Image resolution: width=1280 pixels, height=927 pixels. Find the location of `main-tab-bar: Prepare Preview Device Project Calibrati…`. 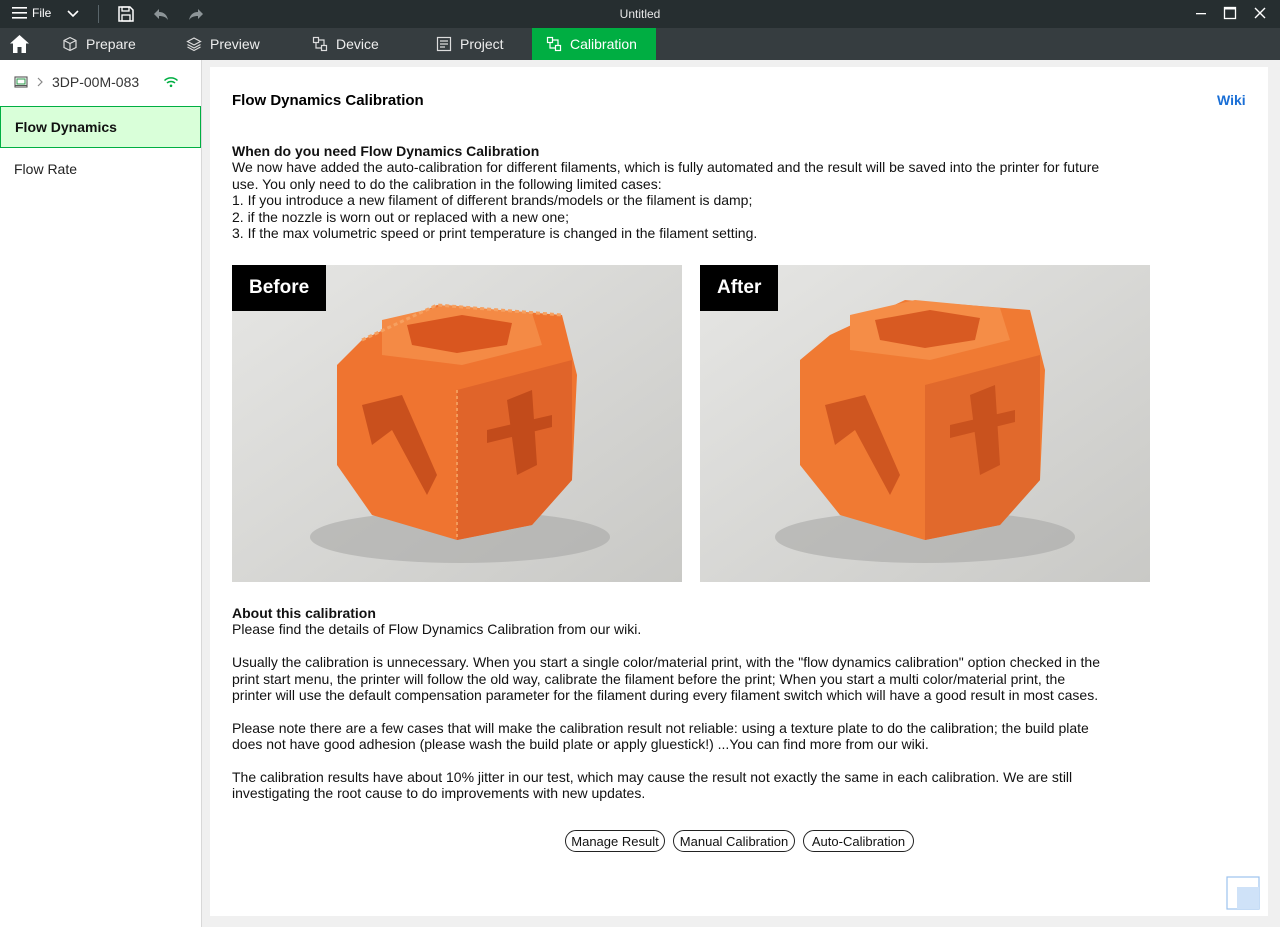

main-tab-bar: Prepare Preview Device Project Calibrati… is located at coordinates (640, 44).